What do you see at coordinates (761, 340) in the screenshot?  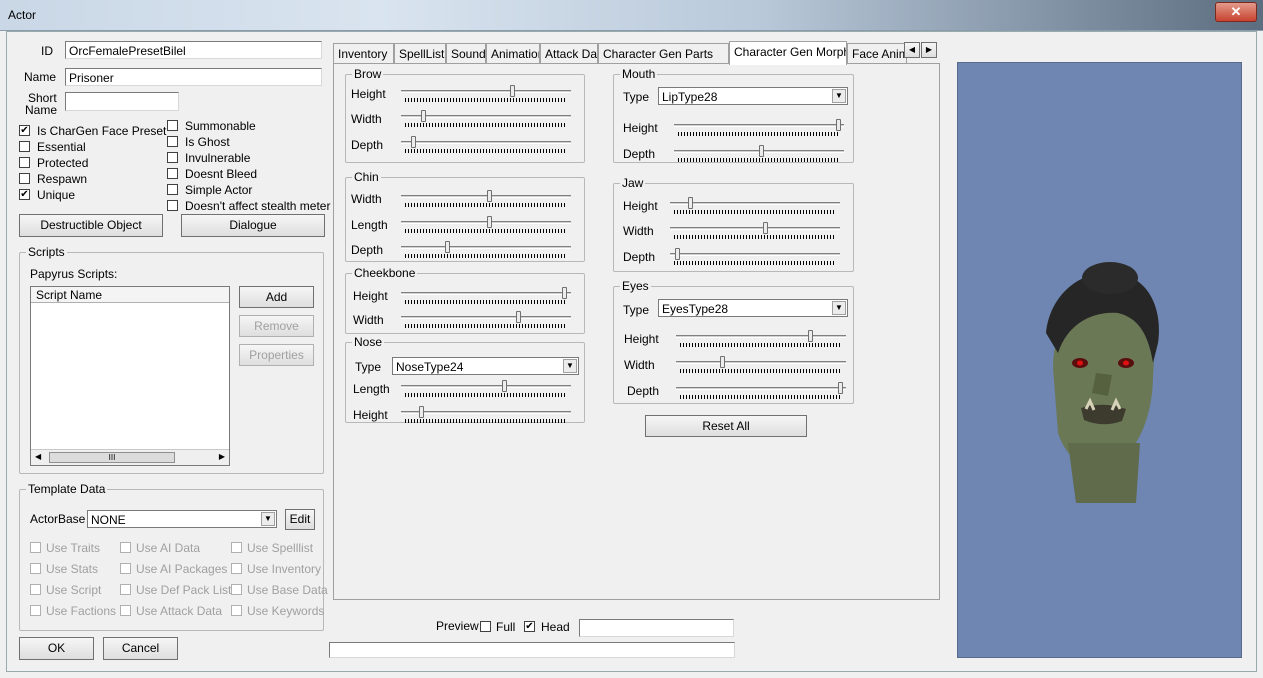 I see `eyes-height-slider` at bounding box center [761, 340].